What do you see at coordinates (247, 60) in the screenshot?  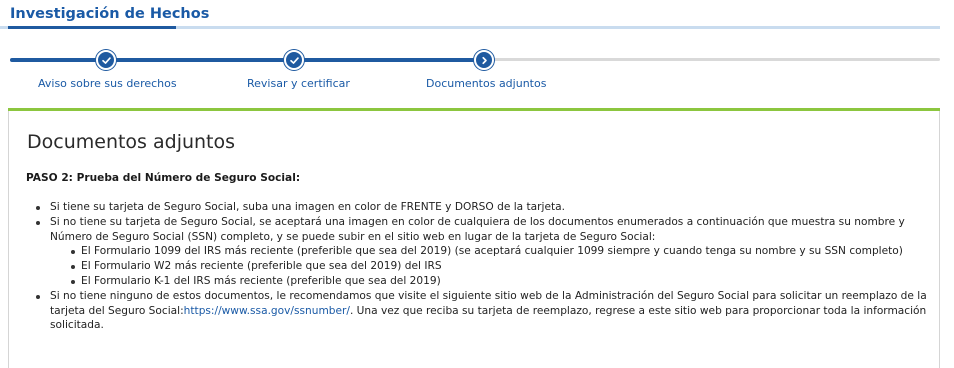 I see `stepper-progress-track` at bounding box center [247, 60].